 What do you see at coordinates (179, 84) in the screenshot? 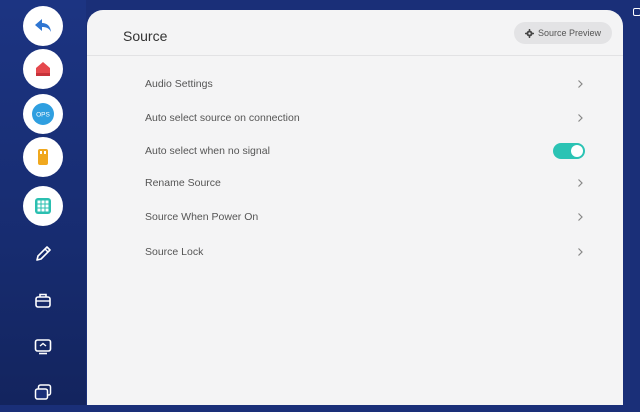
I see `setting-label: Audio Settings` at bounding box center [179, 84].